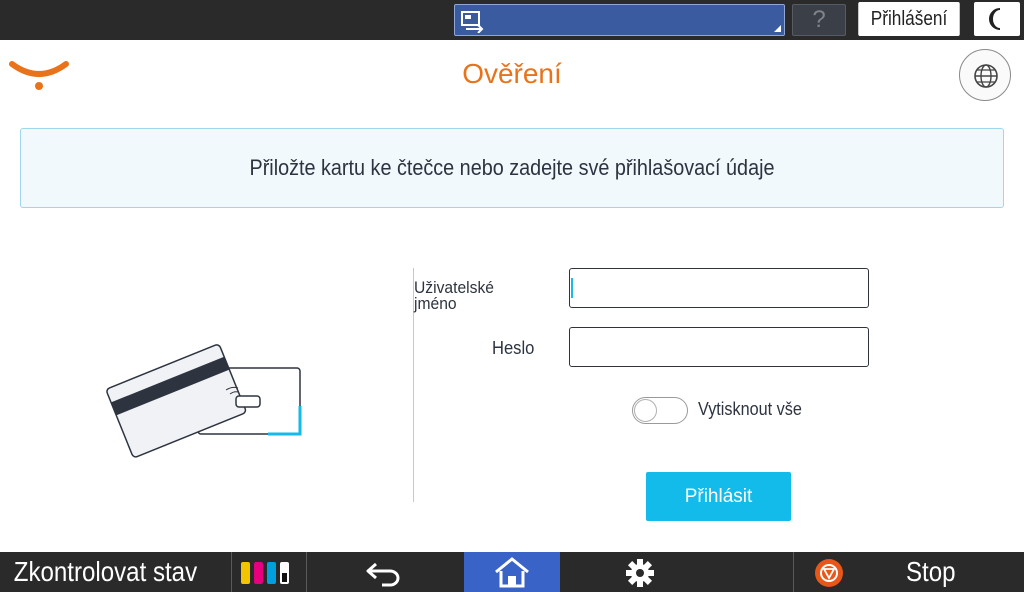  I want to click on password-input, so click(719, 347).